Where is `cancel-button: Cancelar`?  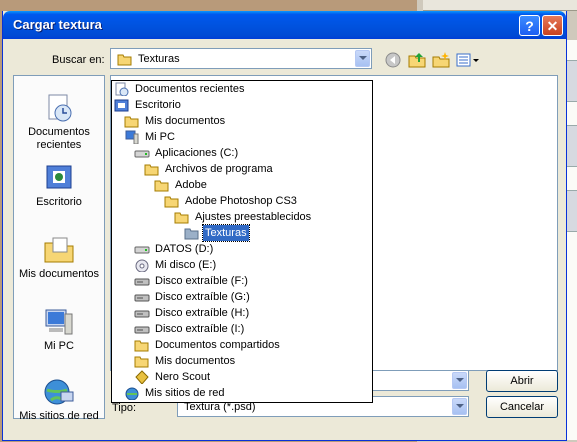 cancel-button: Cancelar is located at coordinates (522, 407).